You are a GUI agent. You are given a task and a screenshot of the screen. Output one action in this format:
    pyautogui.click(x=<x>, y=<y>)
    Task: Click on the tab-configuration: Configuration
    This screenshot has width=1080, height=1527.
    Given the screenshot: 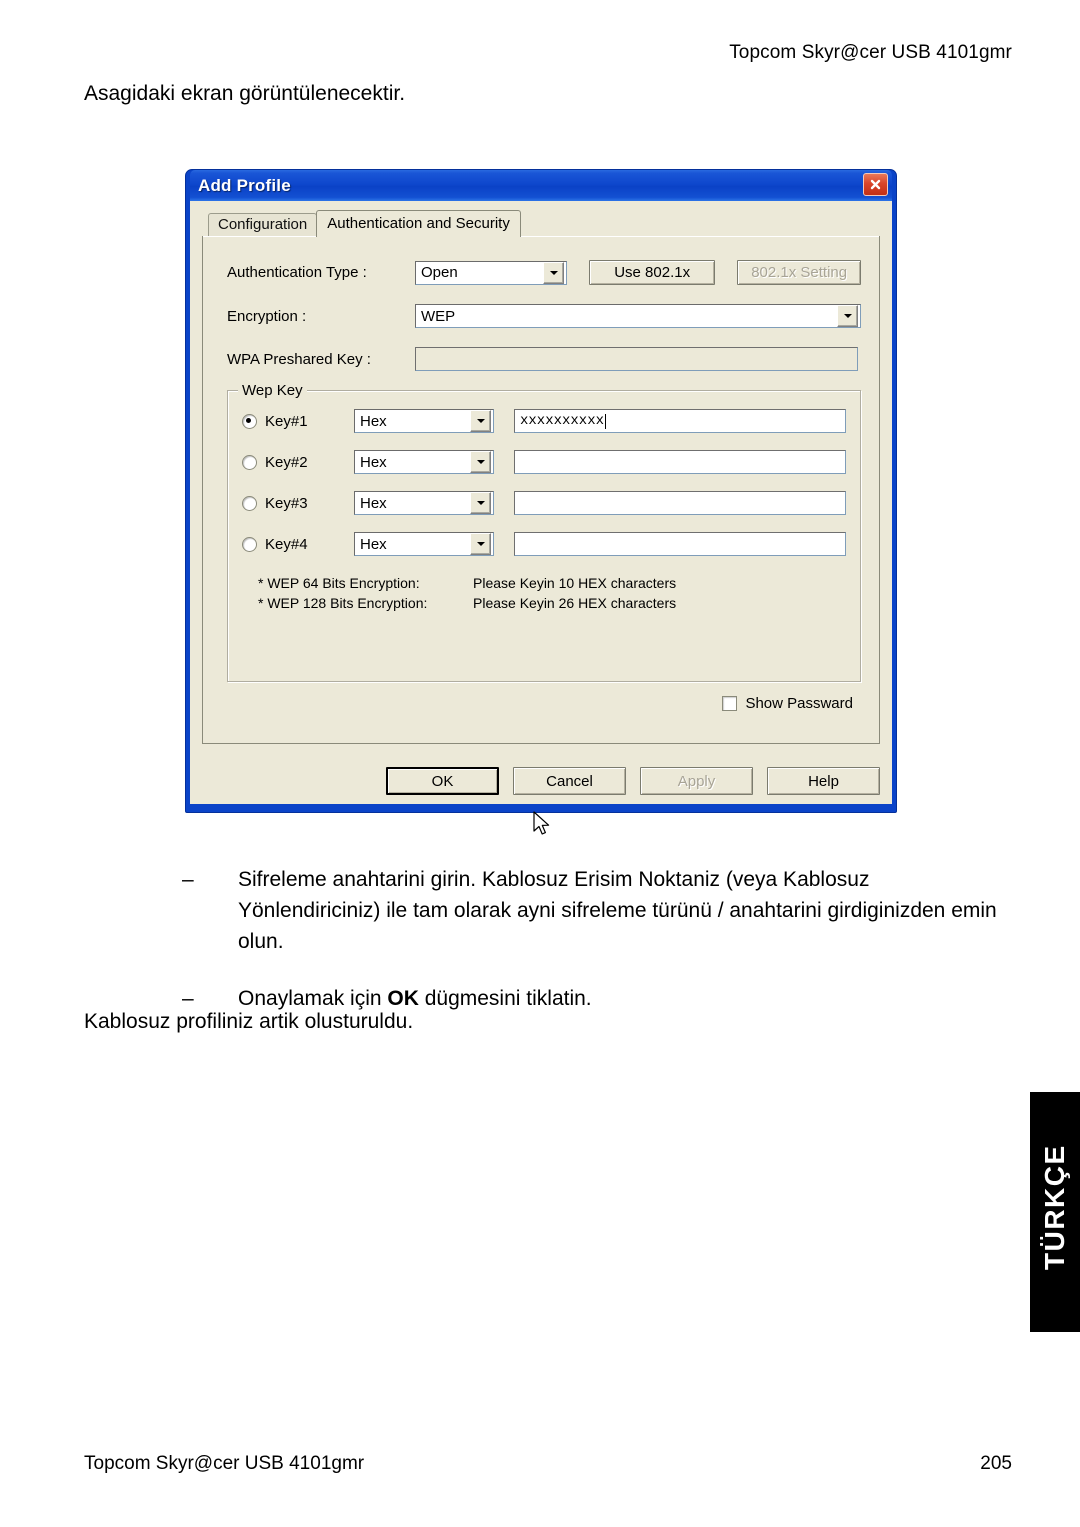 What is the action you would take?
    pyautogui.click(x=263, y=225)
    